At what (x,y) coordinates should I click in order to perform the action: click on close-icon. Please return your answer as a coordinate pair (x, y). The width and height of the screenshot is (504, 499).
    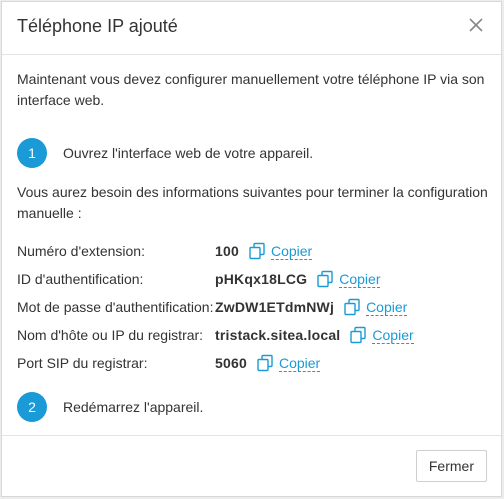
    Looking at the image, I should click on (476, 25).